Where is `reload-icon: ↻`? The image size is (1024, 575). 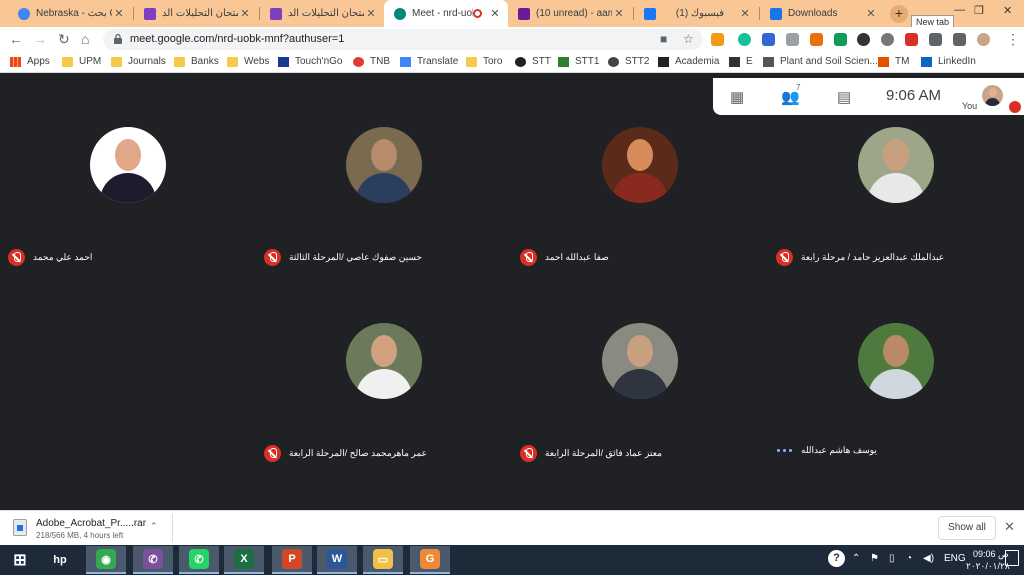 reload-icon: ↻ is located at coordinates (64, 39).